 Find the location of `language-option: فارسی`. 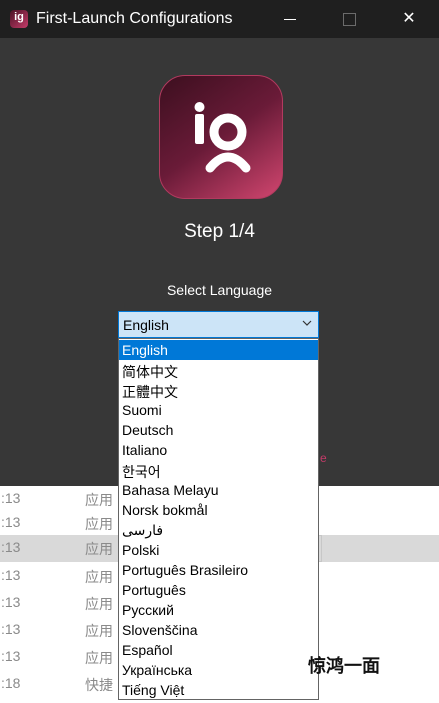

language-option: فارسی is located at coordinates (218, 530).